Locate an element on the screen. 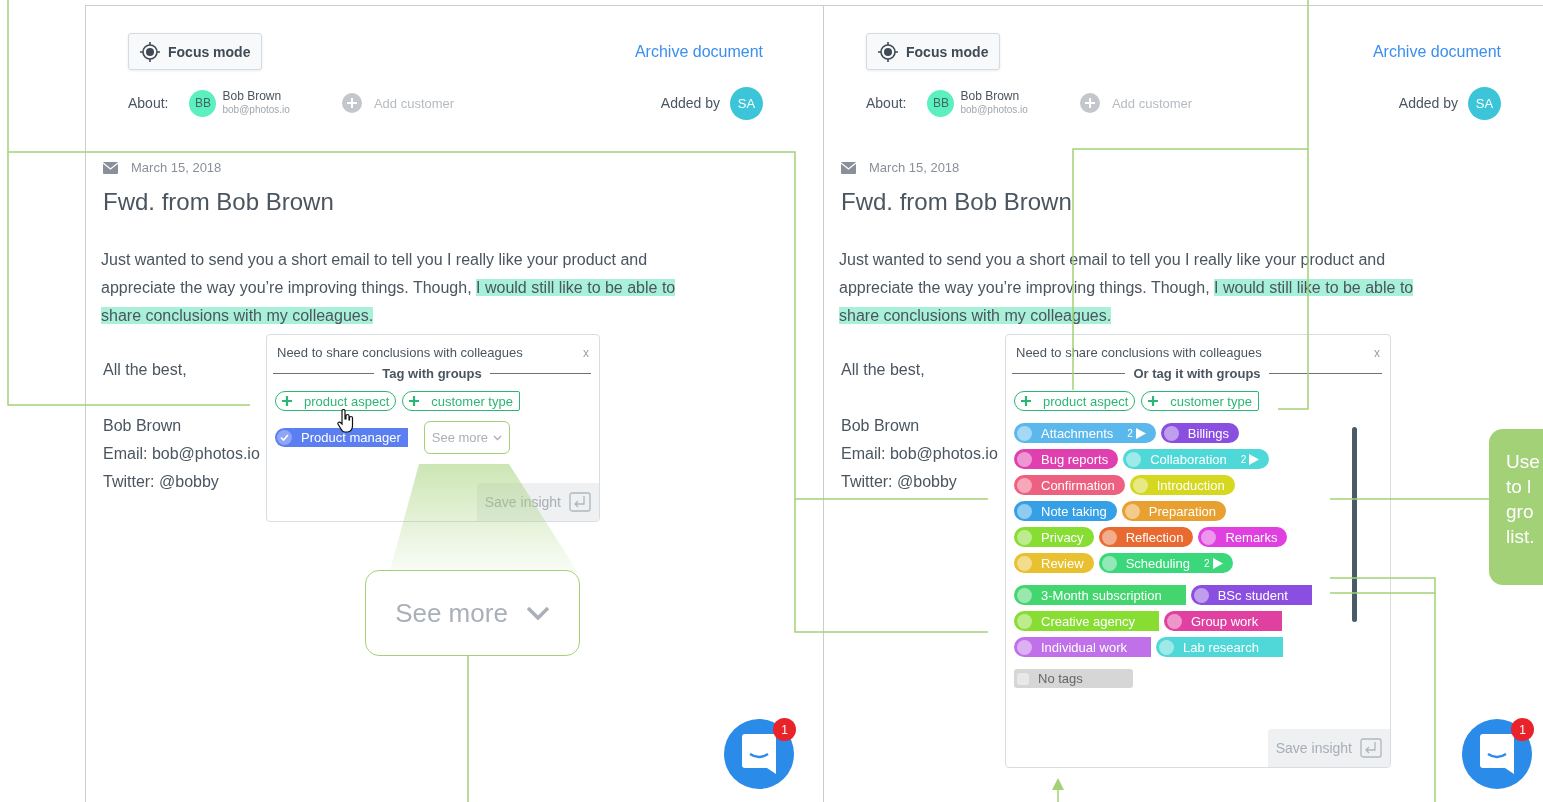 The image size is (1543, 802). group-tag: Reflection is located at coordinates (1146, 537).